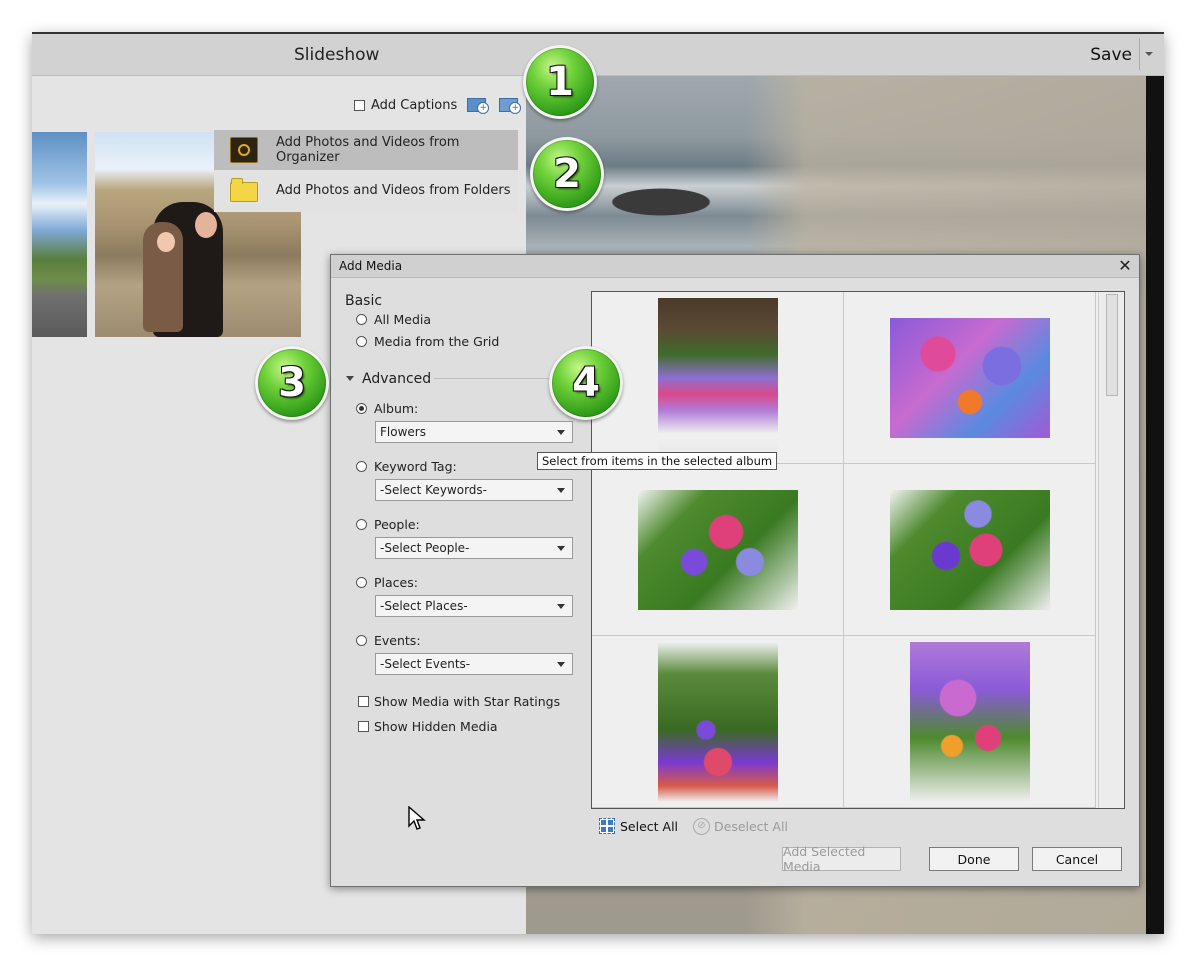 Image resolution: width=1196 pixels, height=964 pixels. Describe the element at coordinates (436, 726) in the screenshot. I see `hidden-media-label: Show Hidden Media` at that location.